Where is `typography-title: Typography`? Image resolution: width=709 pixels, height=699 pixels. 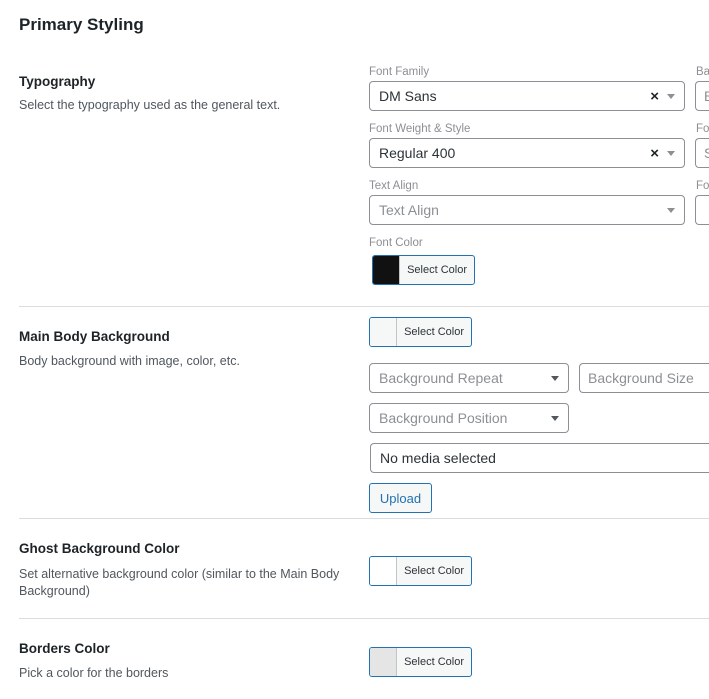
typography-title: Typography is located at coordinates (57, 81).